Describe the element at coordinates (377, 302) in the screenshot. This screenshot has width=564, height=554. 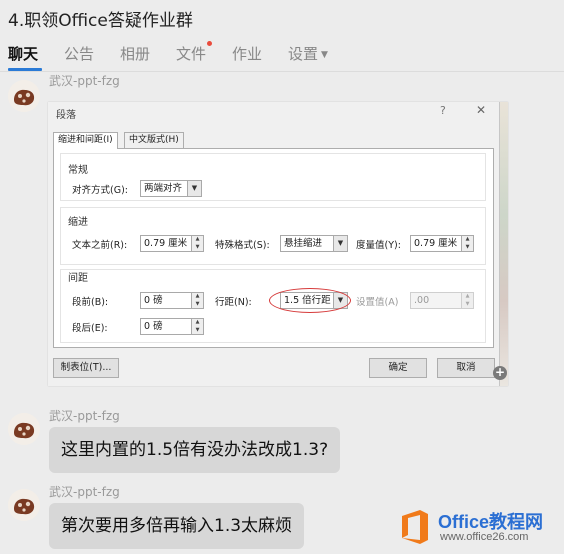
I see `at-label: 设置值(A)` at that location.